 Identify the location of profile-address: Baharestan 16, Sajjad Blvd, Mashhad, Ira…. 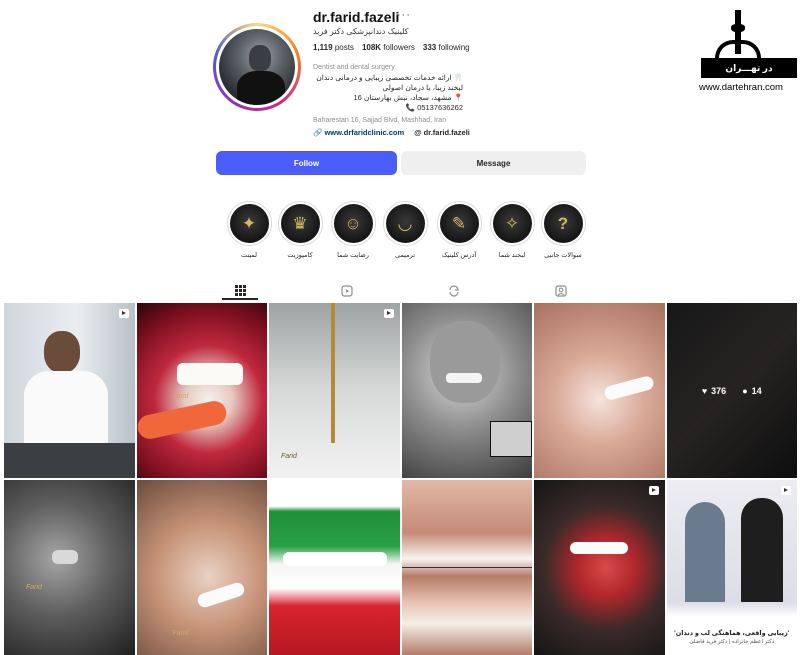
(380, 120).